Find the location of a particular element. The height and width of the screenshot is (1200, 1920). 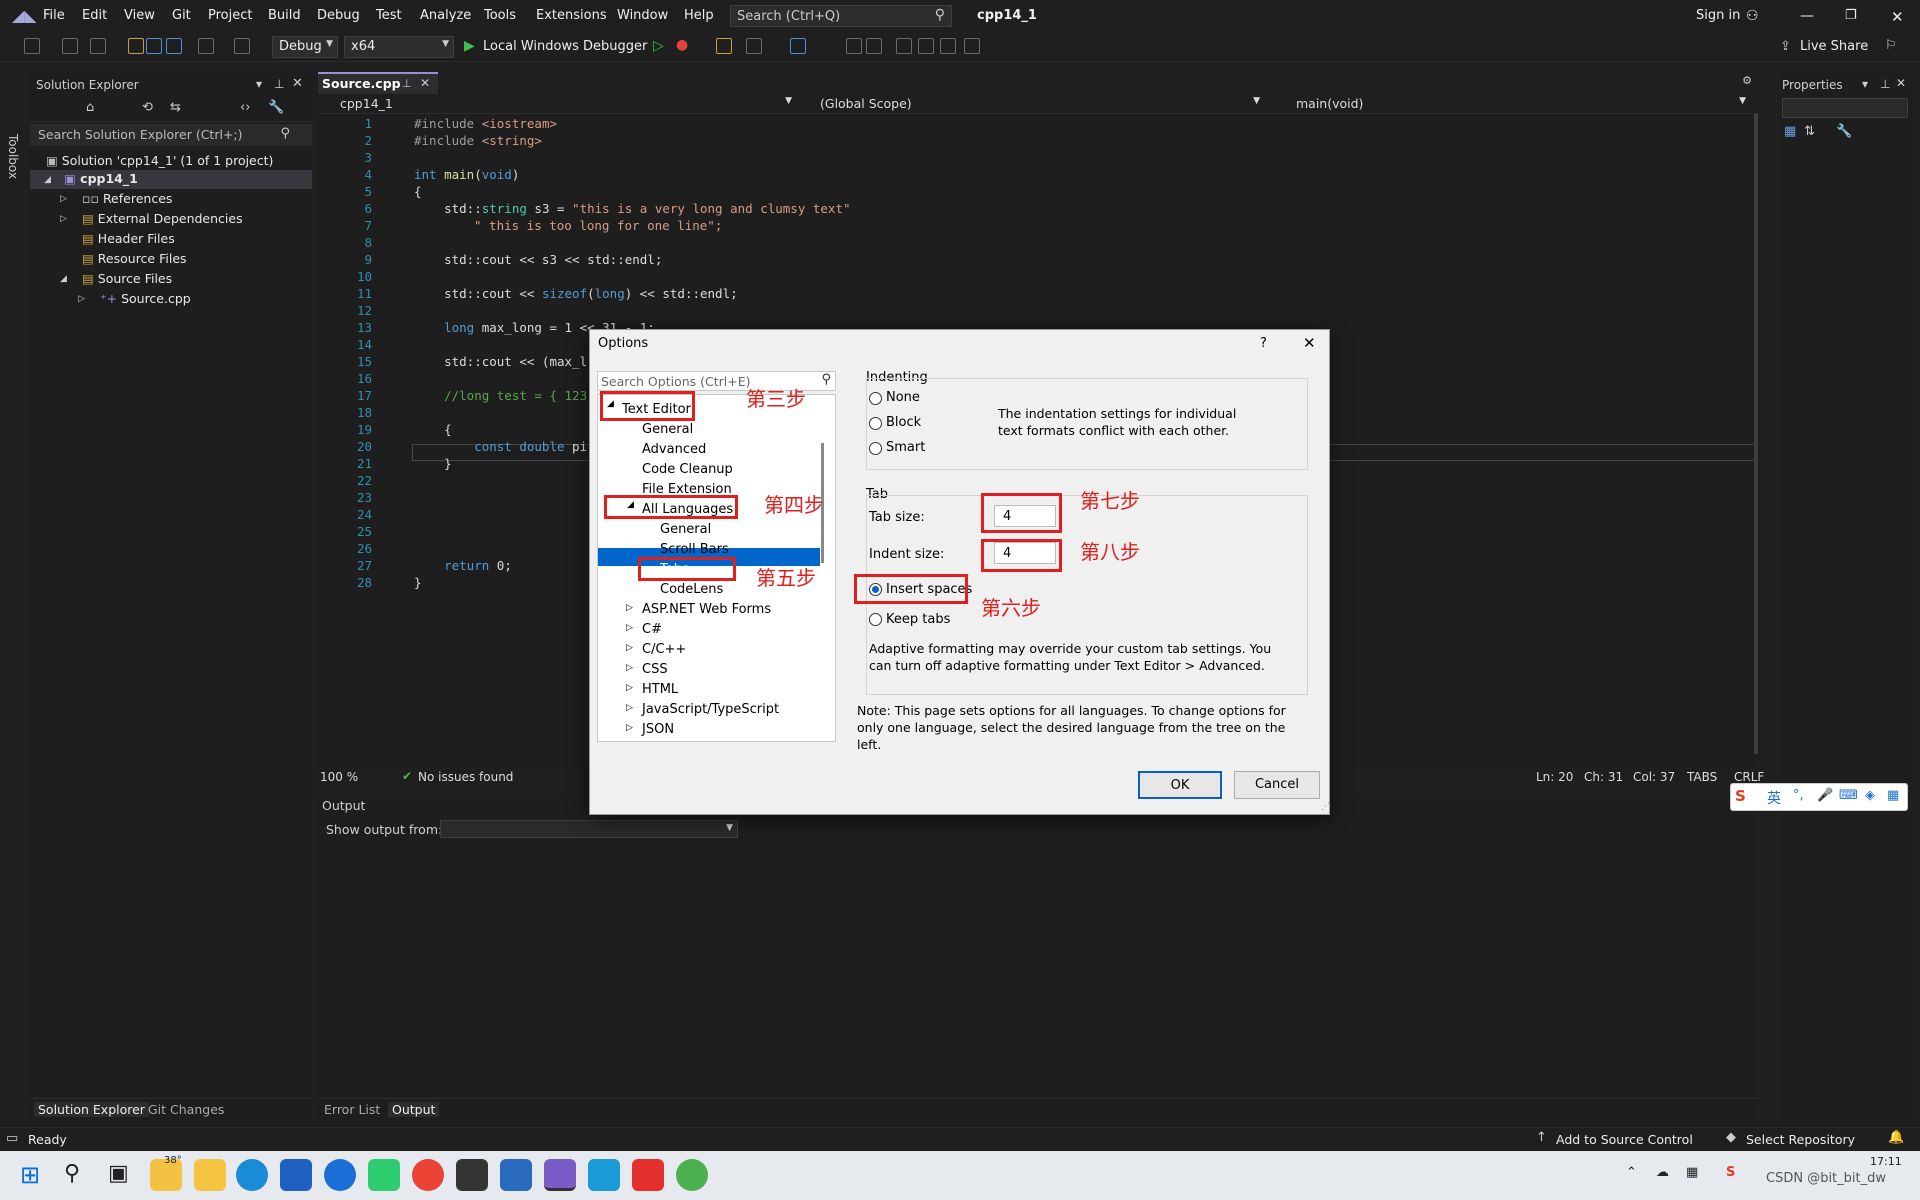

issues-status: No issues found is located at coordinates (465, 777).